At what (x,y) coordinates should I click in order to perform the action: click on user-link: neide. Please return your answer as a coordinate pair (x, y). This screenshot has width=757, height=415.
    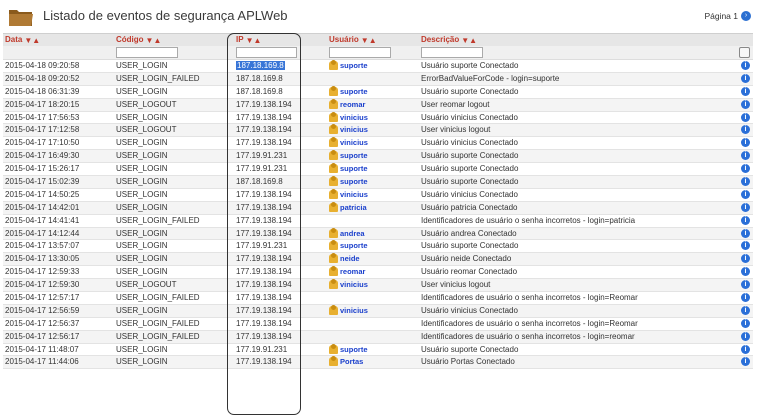
    Looking at the image, I should click on (344, 258).